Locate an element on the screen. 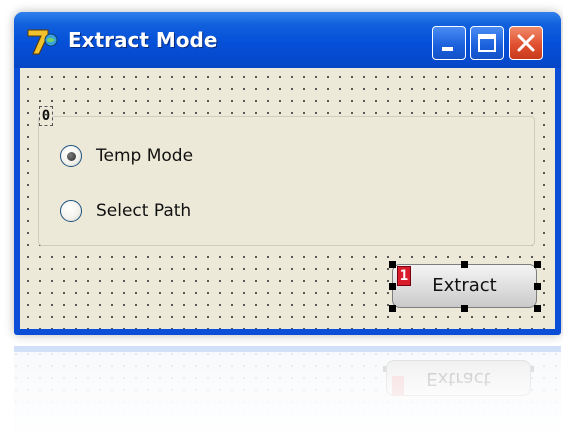 This screenshot has width=563, height=434. maximize-icon is located at coordinates (487, 43).